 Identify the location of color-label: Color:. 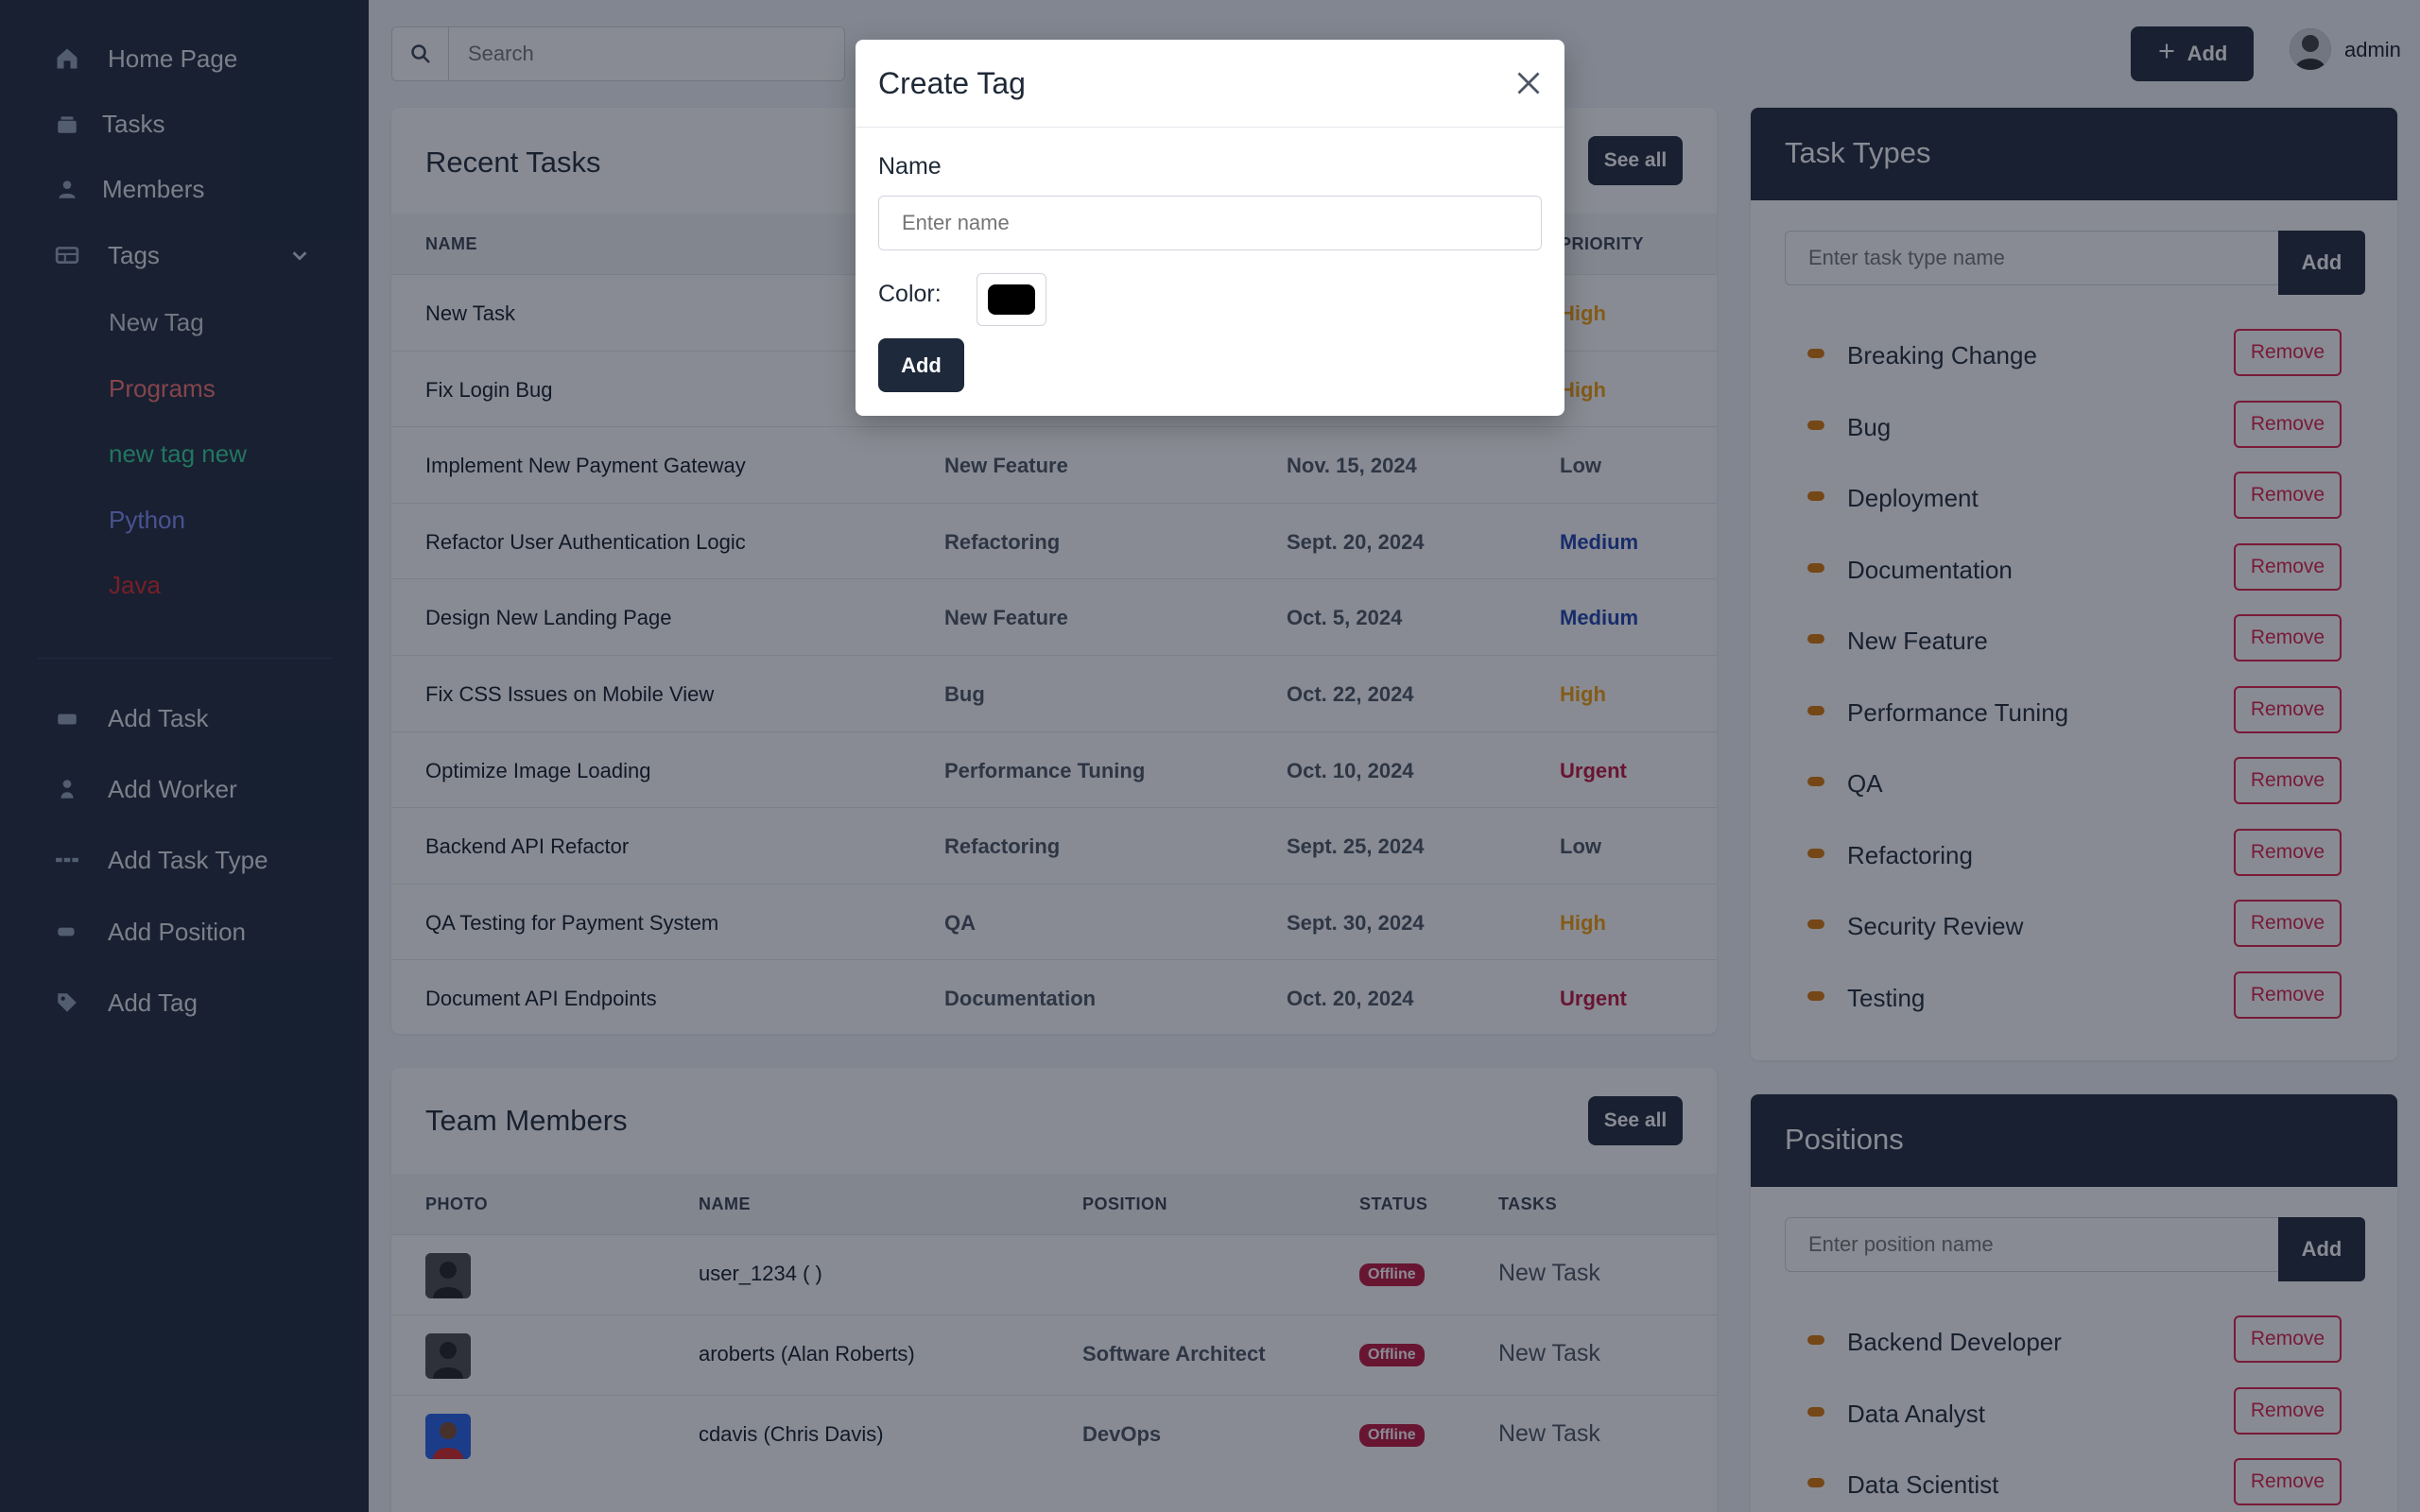
(910, 294).